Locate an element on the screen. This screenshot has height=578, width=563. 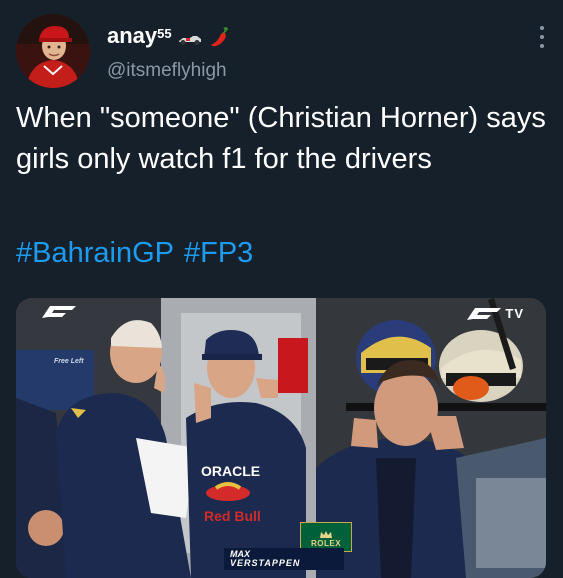
crown-icon is located at coordinates (326, 534).